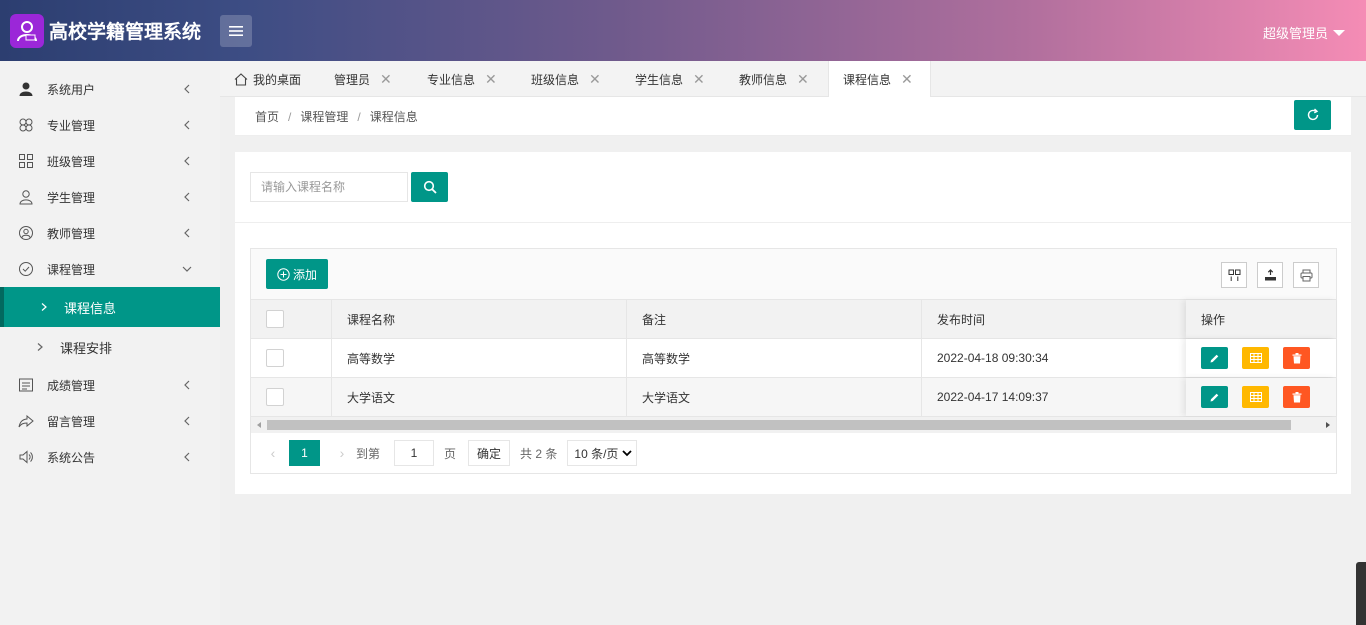 The image size is (1366, 625). What do you see at coordinates (368, 453) in the screenshot?
I see `goto-label: 到第` at bounding box center [368, 453].